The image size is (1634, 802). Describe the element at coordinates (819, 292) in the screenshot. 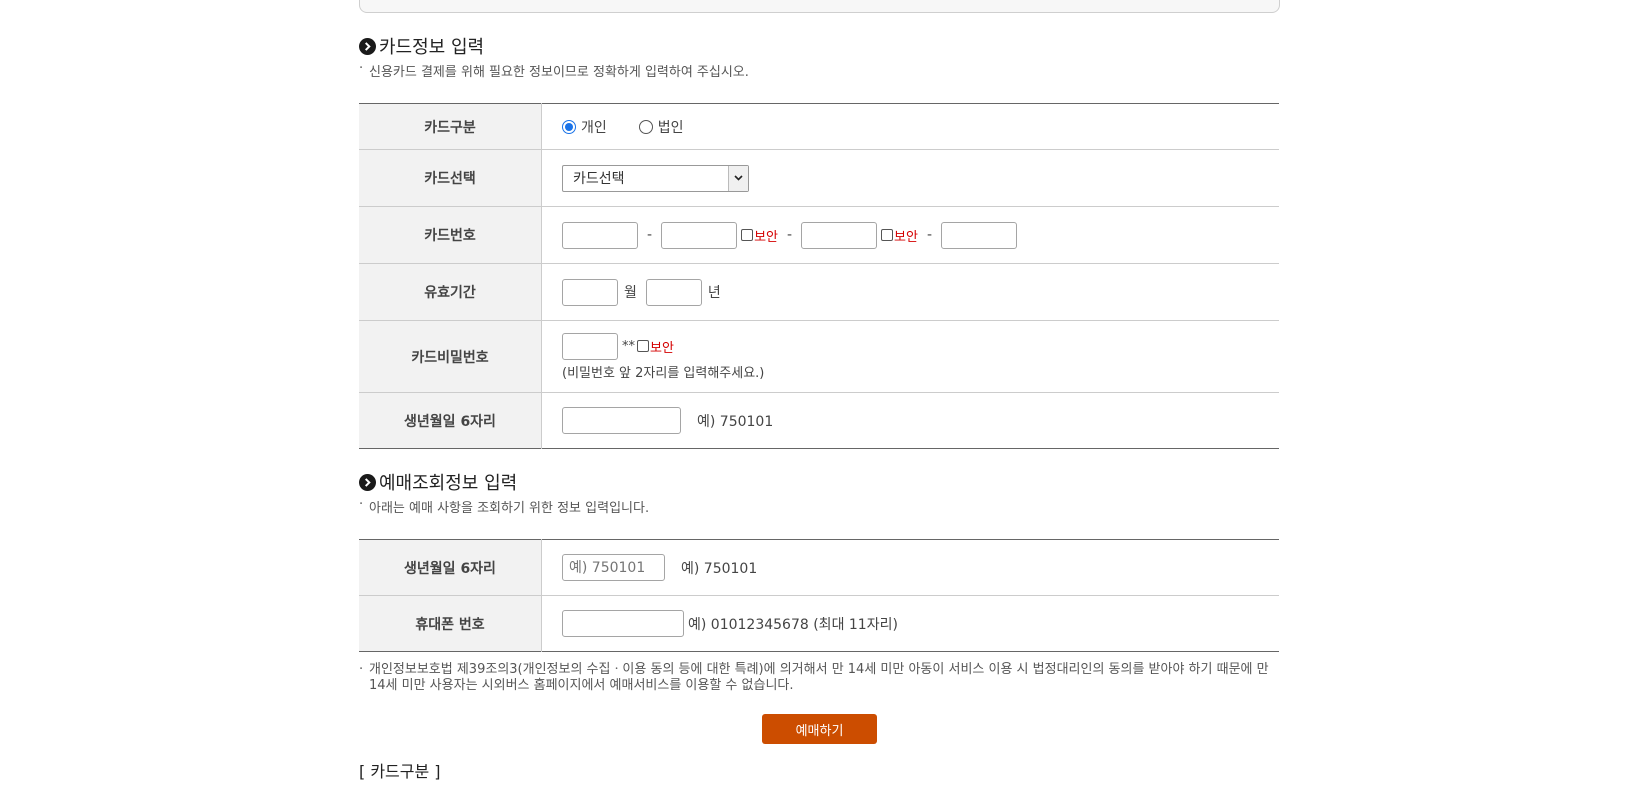

I see `expiry-row: 유효기간 월 년` at that location.